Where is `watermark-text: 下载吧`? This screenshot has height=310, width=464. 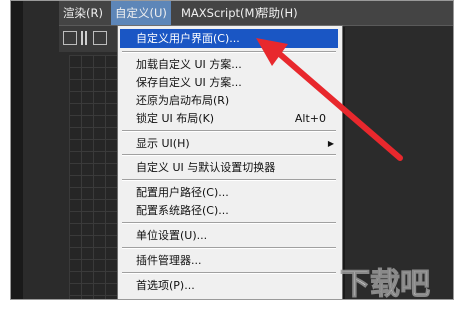
watermark-text: 下载吧 is located at coordinates (385, 284).